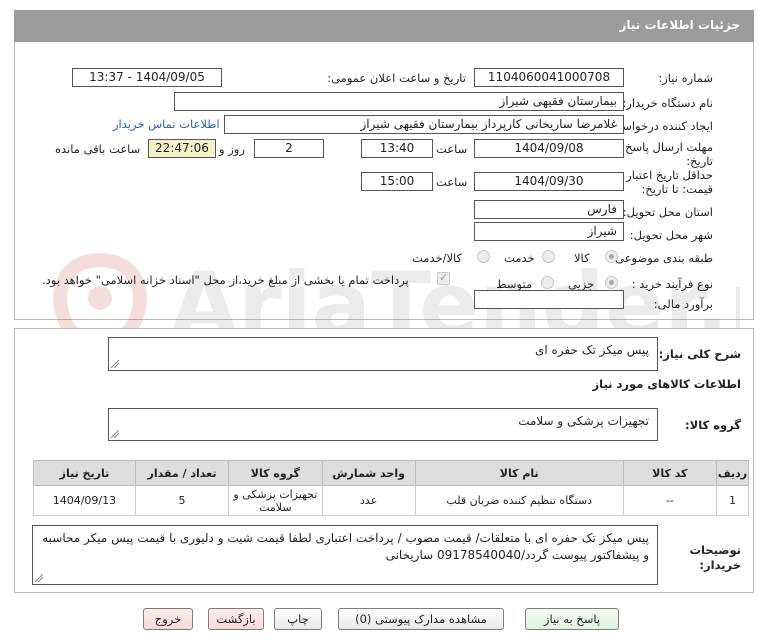 This screenshot has width=761, height=644. Describe the element at coordinates (399, 101) in the screenshot. I see `buyer-org-field: بیمارستان فقیهی شیراز` at that location.